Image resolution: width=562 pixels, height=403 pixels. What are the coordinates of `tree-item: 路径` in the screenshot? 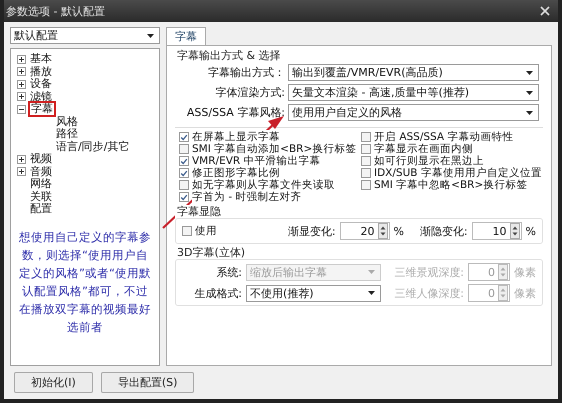 It's located at (67, 134).